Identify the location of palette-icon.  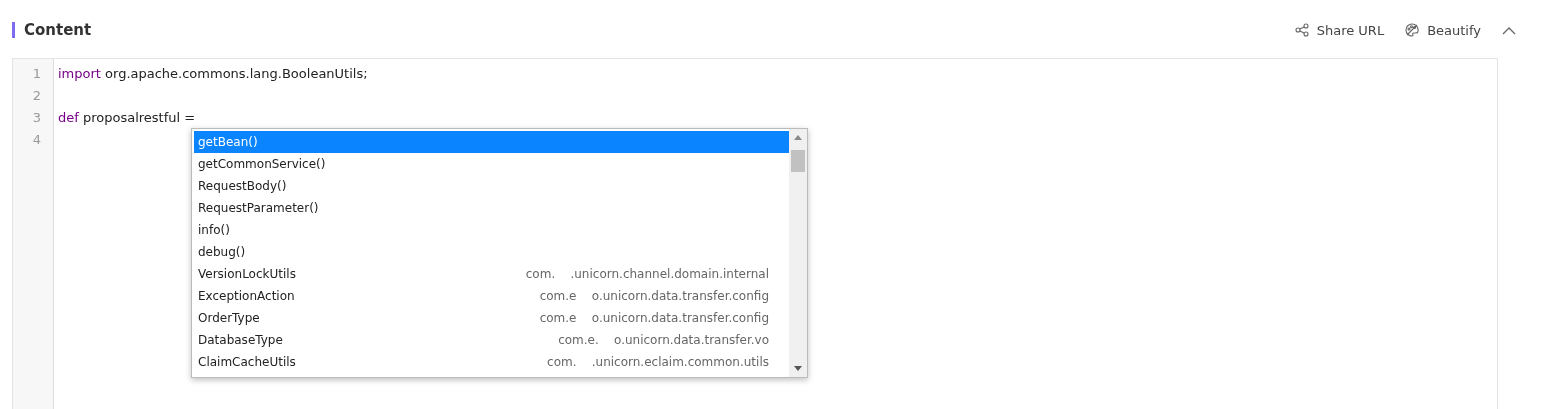
(1412, 30).